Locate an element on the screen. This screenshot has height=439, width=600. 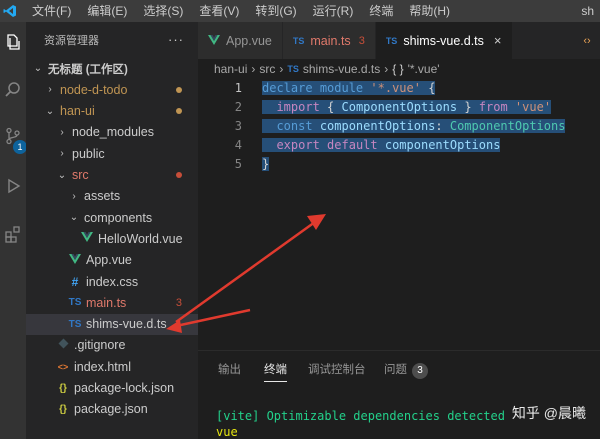
tree-item: TS shims-vue.d.ts is located at coordinates (112, 324).